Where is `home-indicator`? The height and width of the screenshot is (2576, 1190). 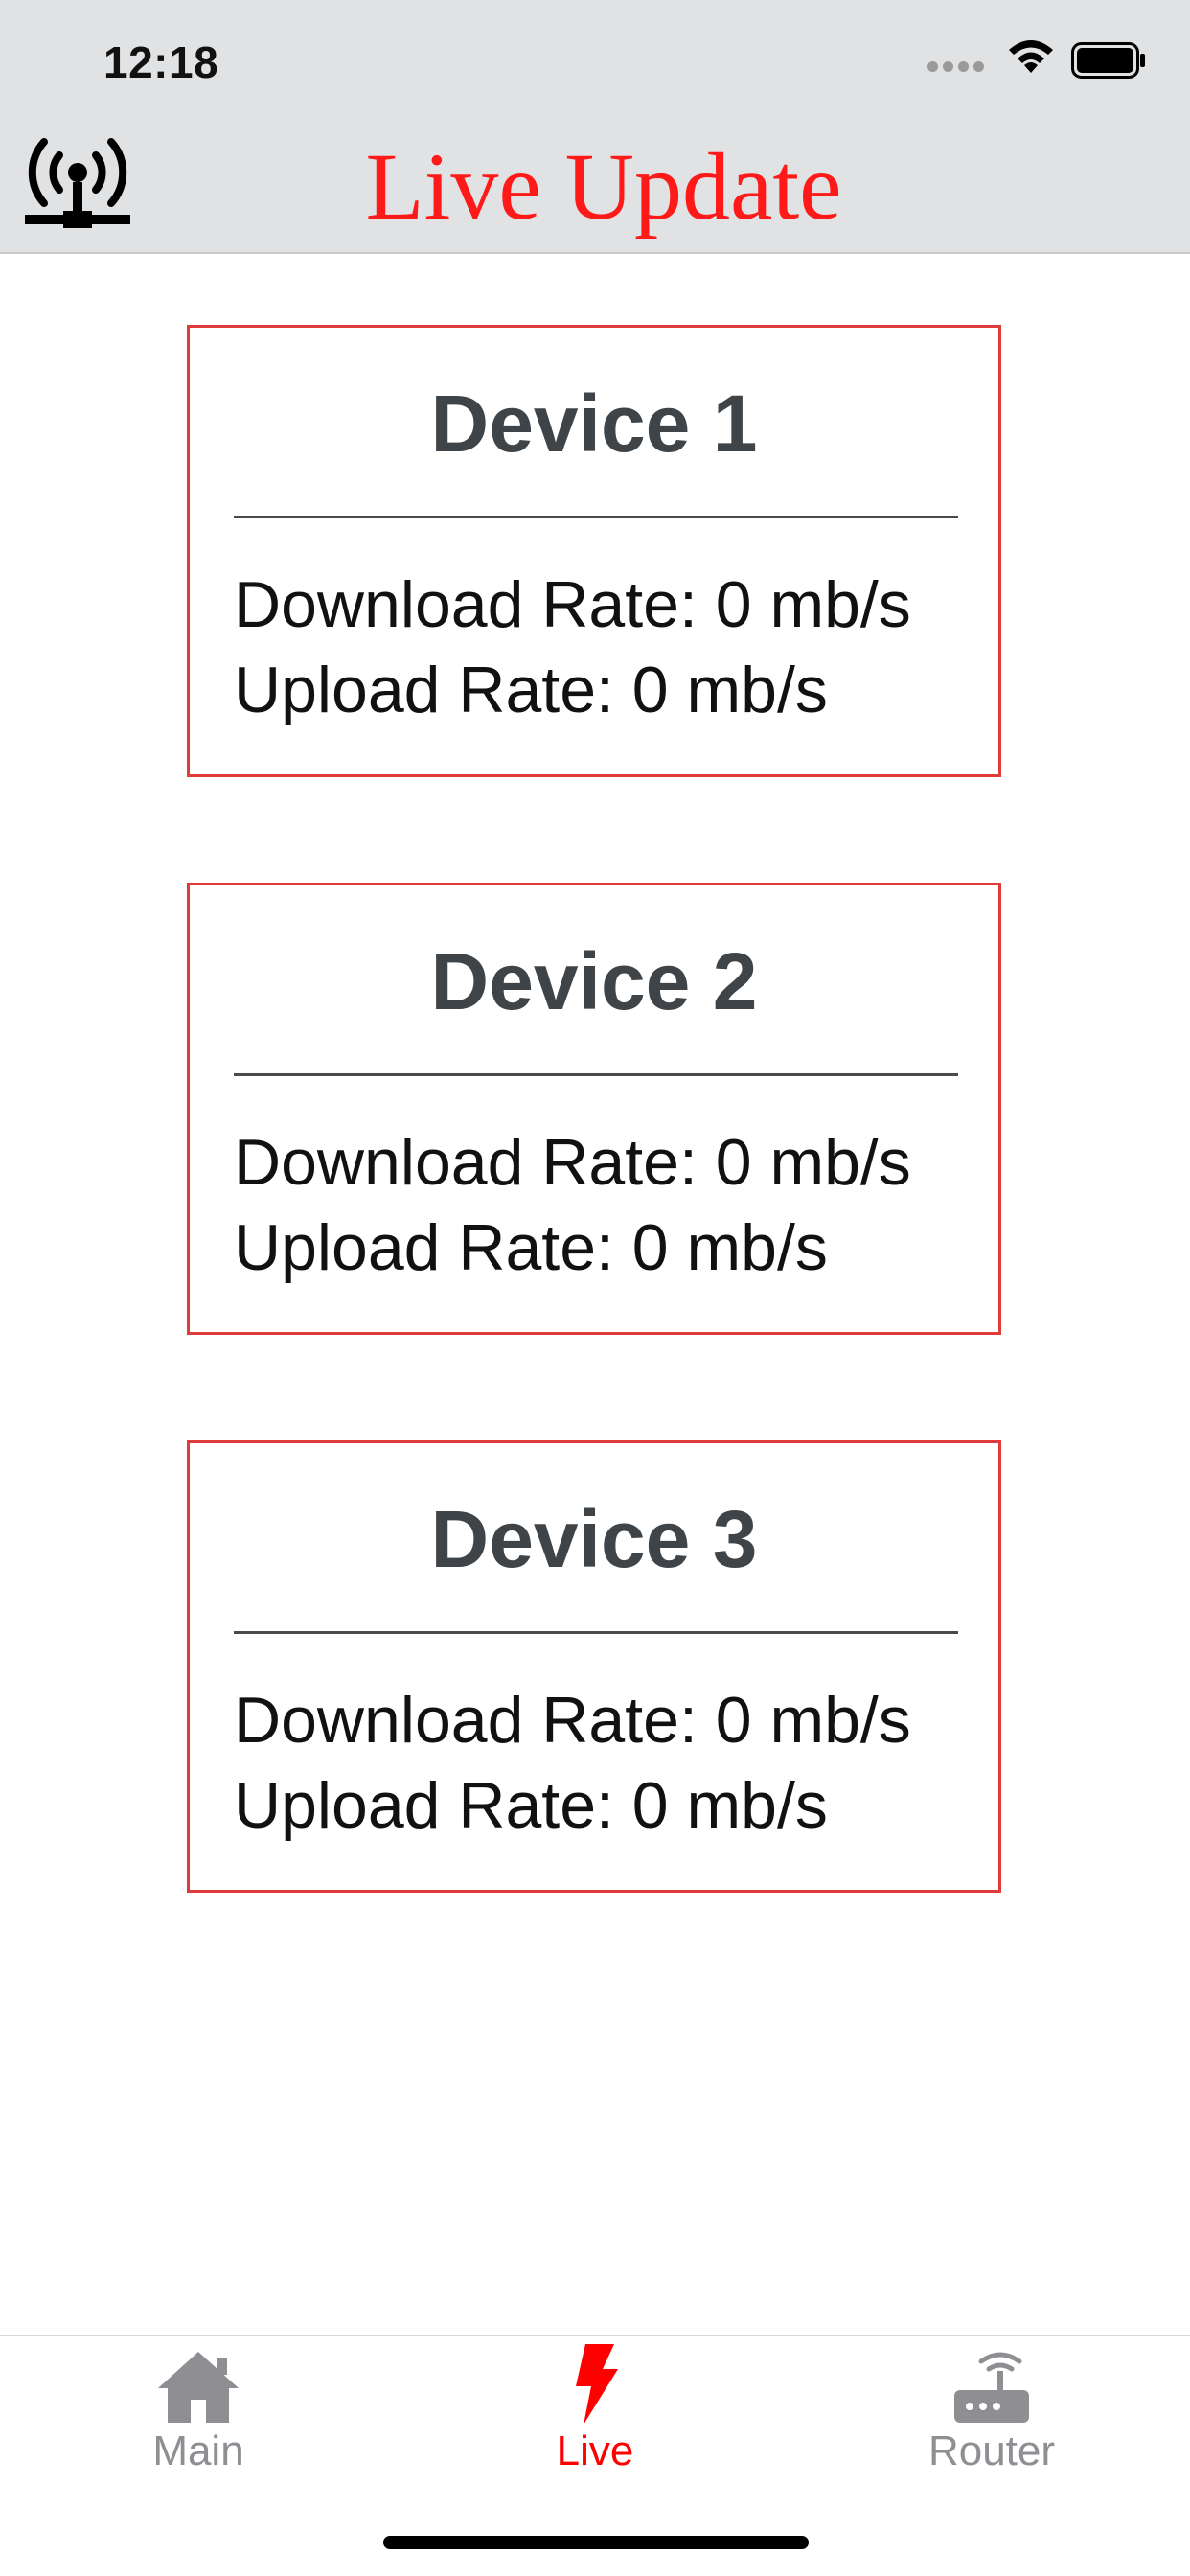
home-indicator is located at coordinates (596, 2542).